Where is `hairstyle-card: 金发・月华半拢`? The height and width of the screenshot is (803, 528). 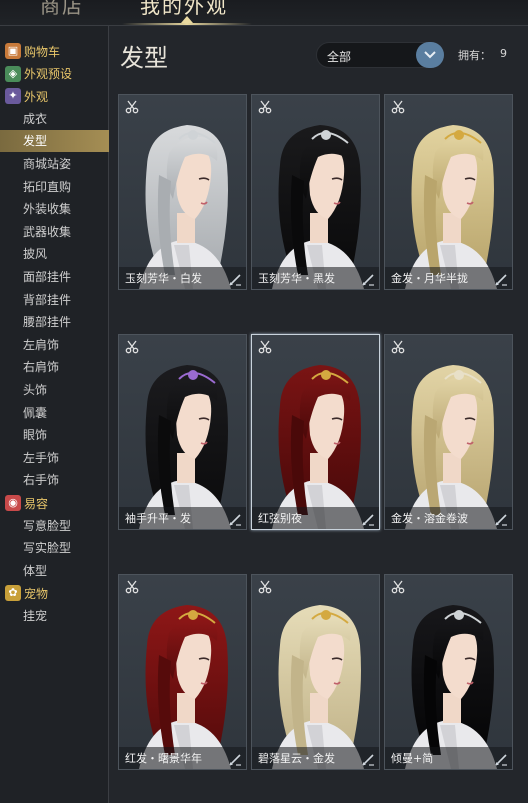
hairstyle-card: 金发・月华半拢 is located at coordinates (448, 192).